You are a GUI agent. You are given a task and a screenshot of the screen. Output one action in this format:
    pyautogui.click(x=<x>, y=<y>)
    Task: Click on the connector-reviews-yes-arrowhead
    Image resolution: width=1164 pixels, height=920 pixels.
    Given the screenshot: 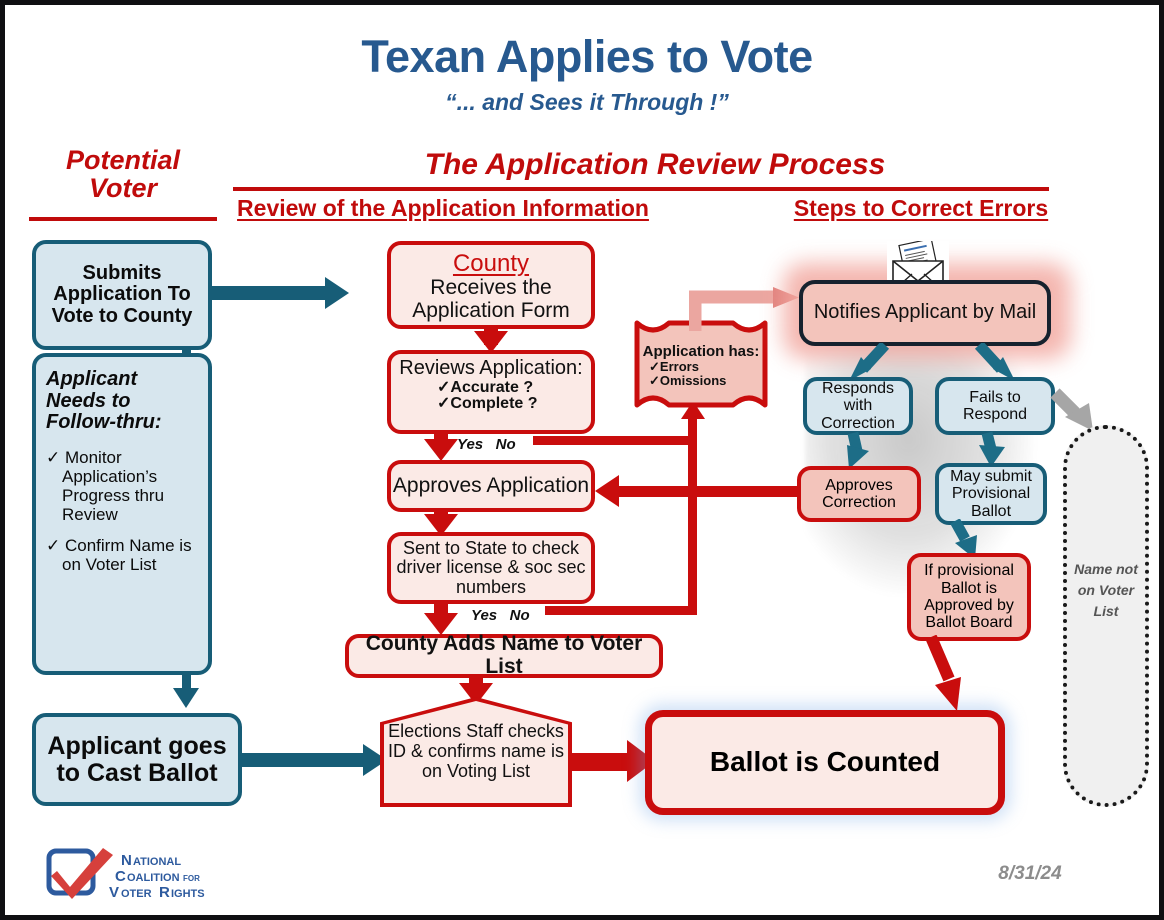 What is the action you would take?
    pyautogui.click(x=441, y=450)
    